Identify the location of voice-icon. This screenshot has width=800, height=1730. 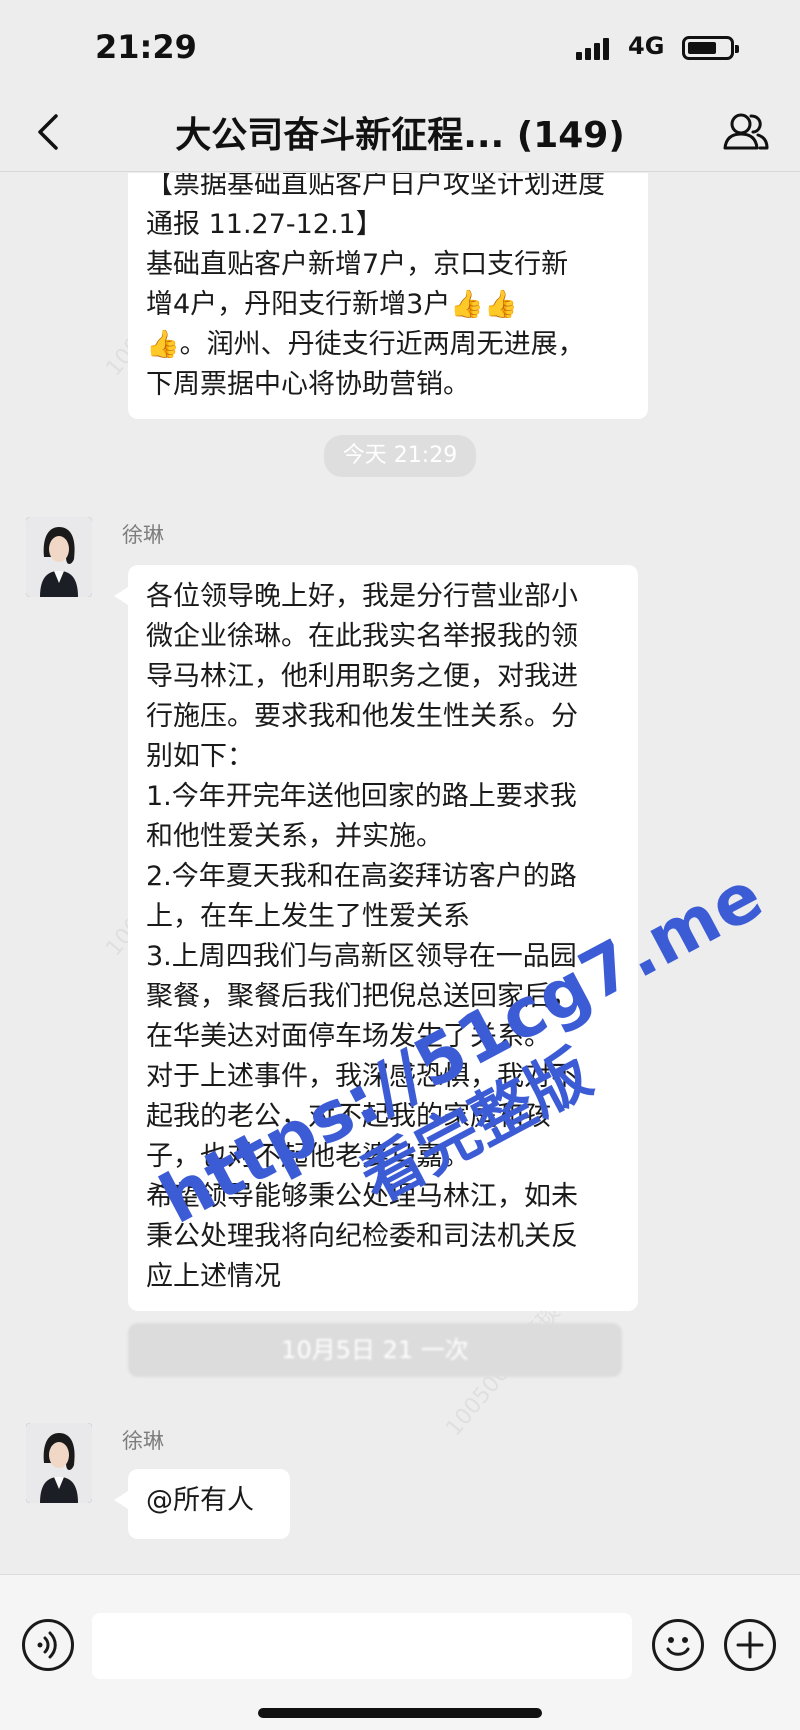
(48, 1645).